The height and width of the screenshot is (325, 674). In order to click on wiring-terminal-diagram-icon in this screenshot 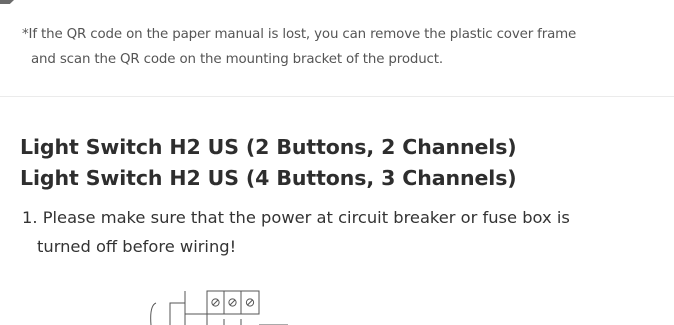, I will do `click(215, 304)`.